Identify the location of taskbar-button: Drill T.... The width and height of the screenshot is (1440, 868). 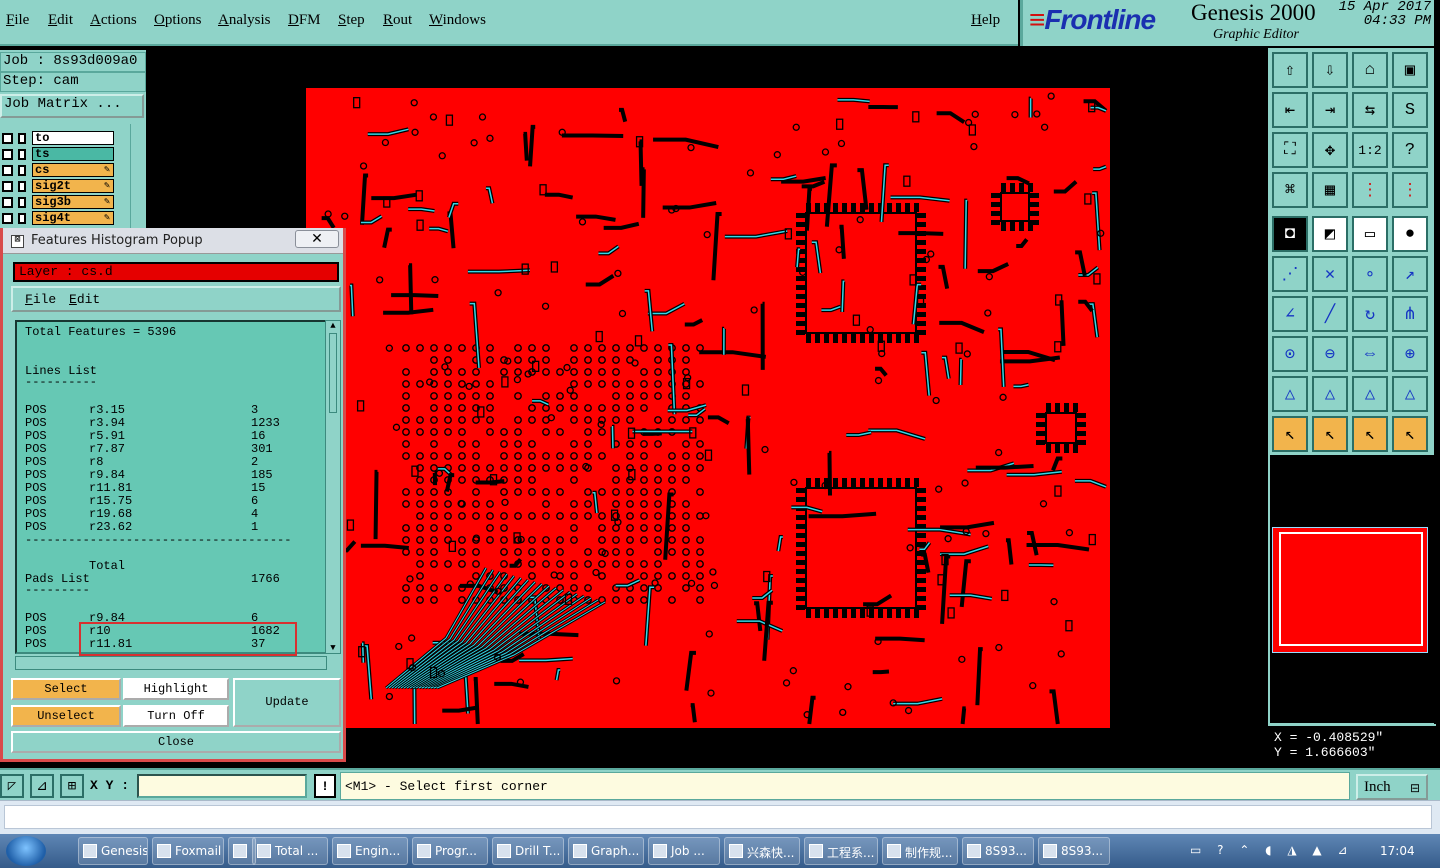
(528, 851).